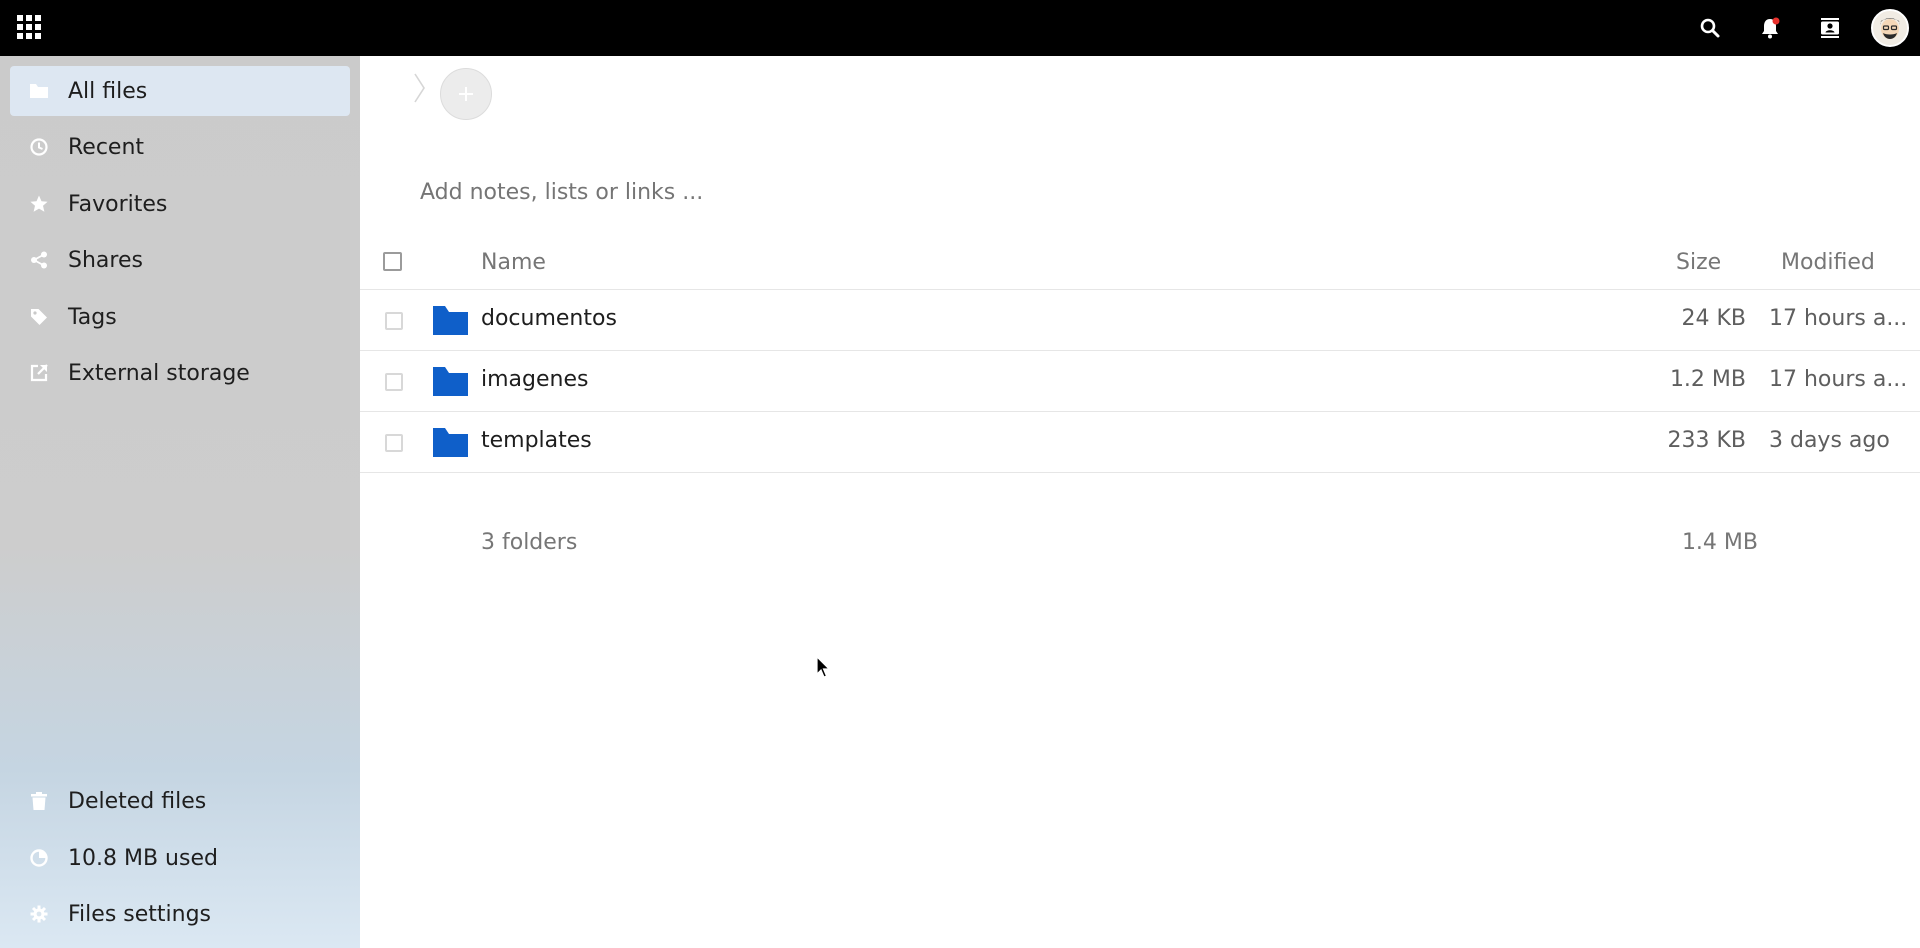 The width and height of the screenshot is (1920, 948). I want to click on breadcrumb, so click(420, 88).